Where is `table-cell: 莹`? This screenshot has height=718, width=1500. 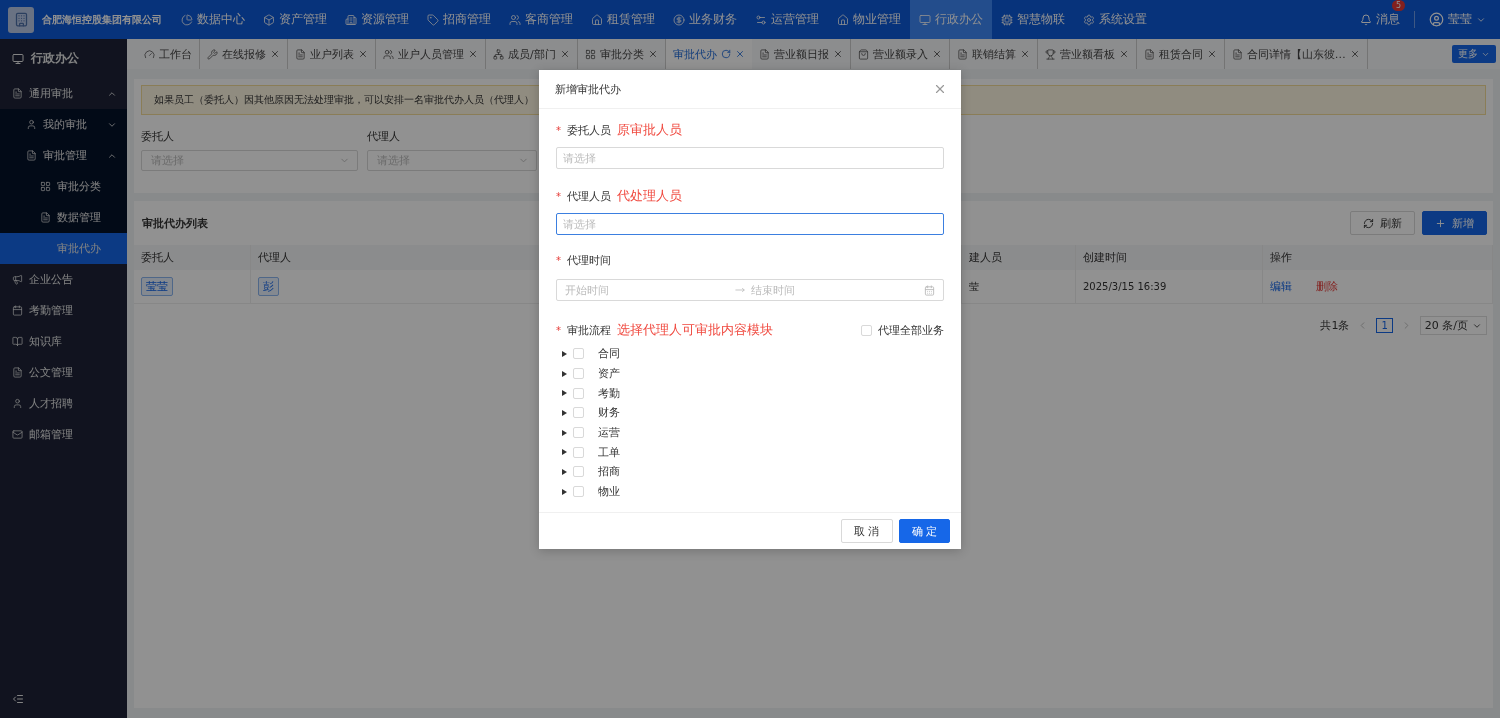 table-cell: 莹 is located at coordinates (1019, 287).